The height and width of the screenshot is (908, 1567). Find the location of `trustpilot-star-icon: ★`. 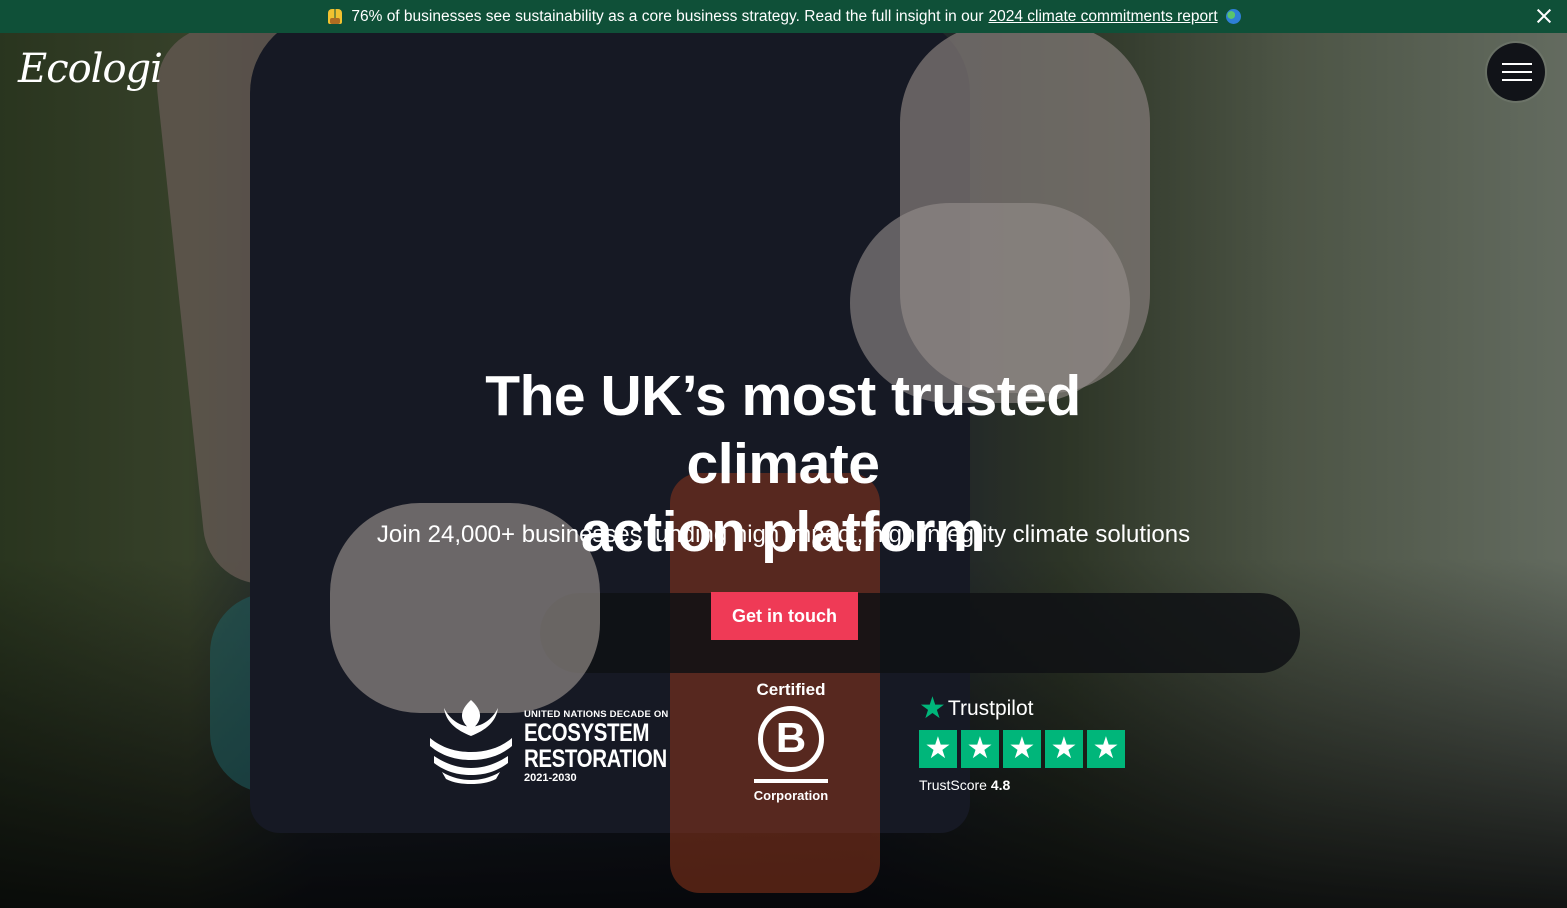

trustpilot-star-icon: ★ is located at coordinates (932, 708).